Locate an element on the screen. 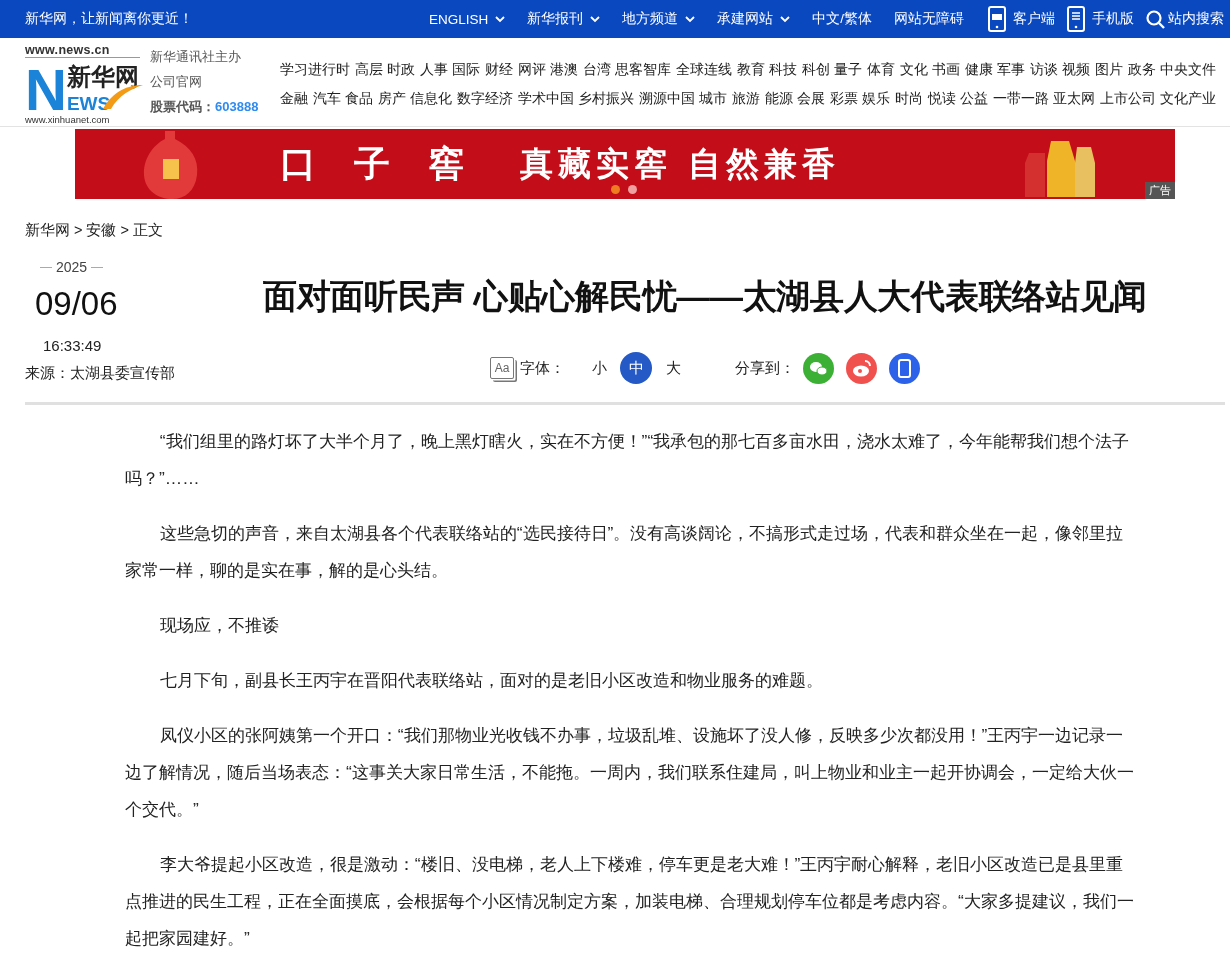  article-title: 面对面听民声 心贴心解民忧——太湖县人大代表联络站见闻 is located at coordinates (705, 297).